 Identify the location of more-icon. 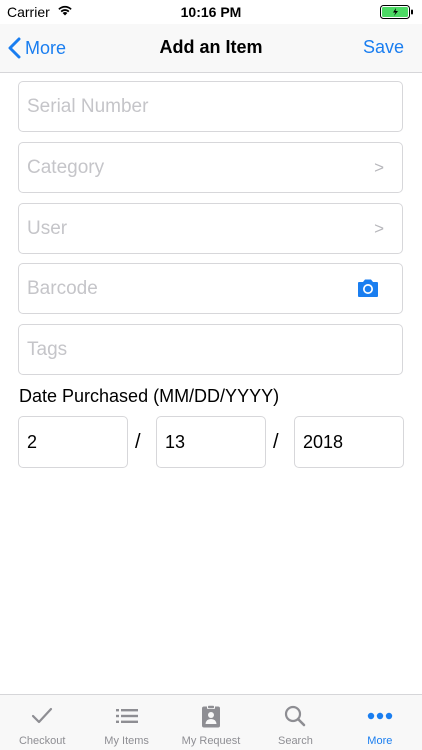
(380, 716).